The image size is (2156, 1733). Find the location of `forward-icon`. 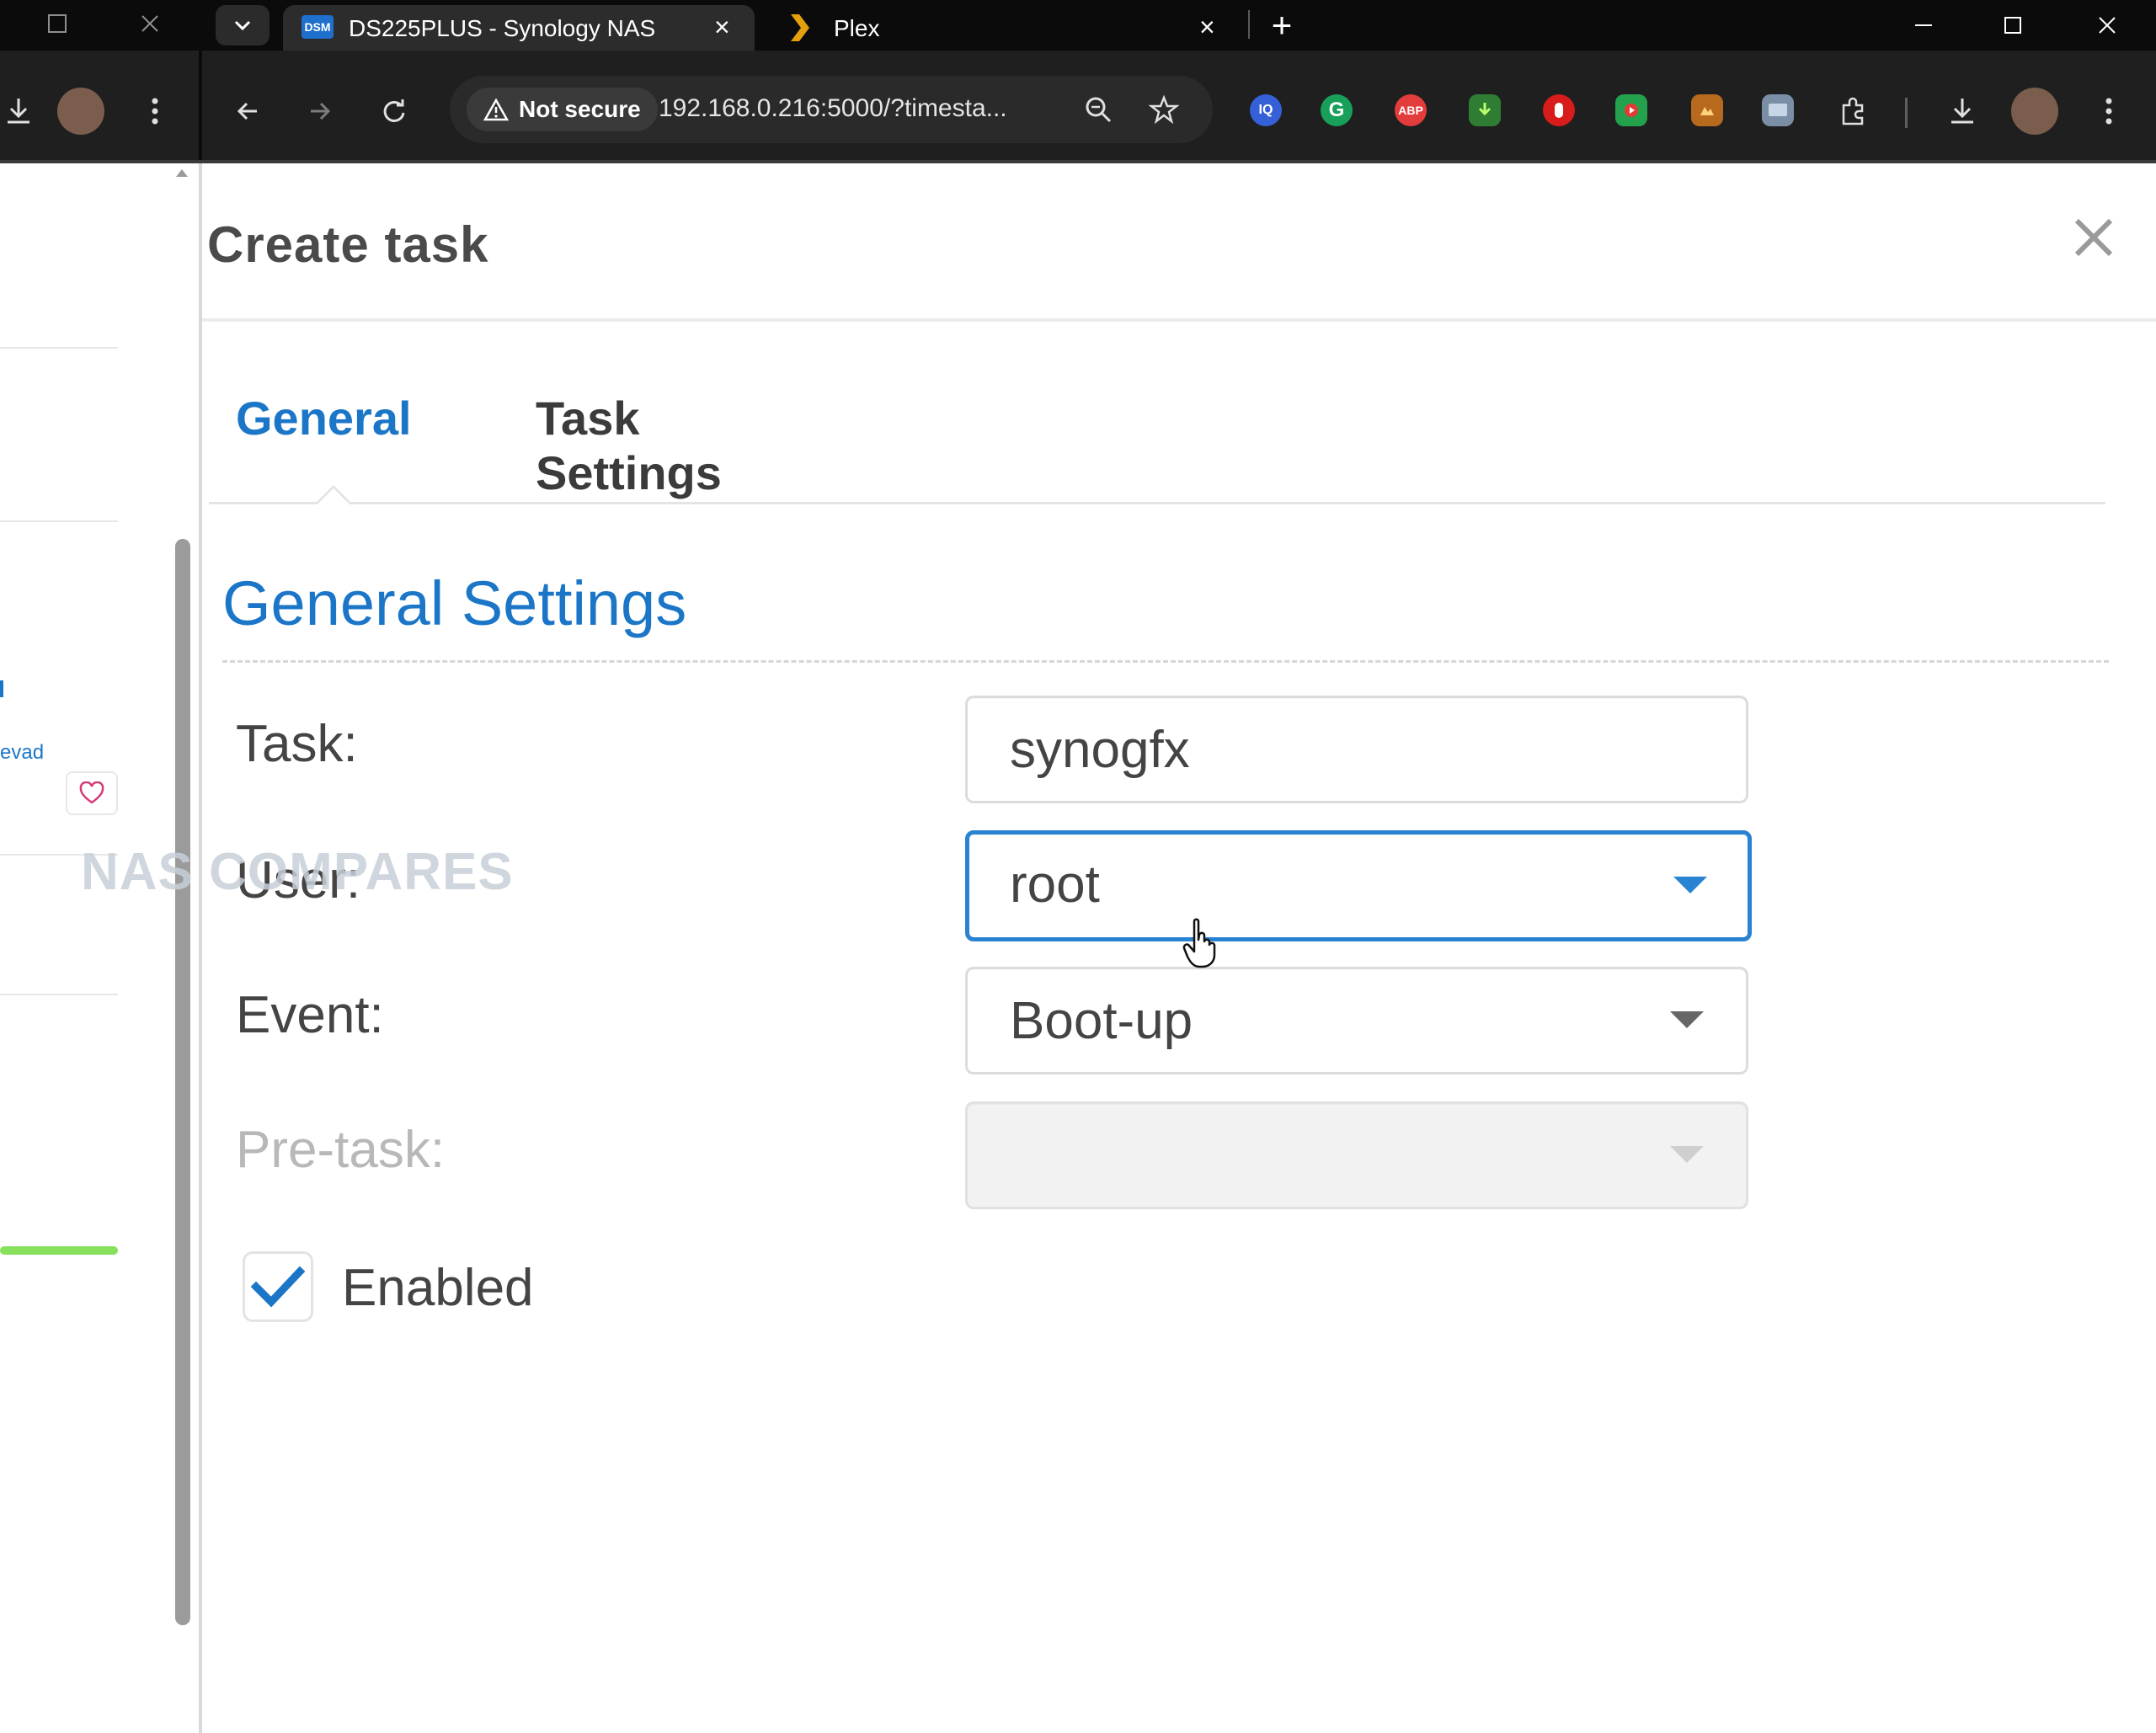

forward-icon is located at coordinates (320, 111).